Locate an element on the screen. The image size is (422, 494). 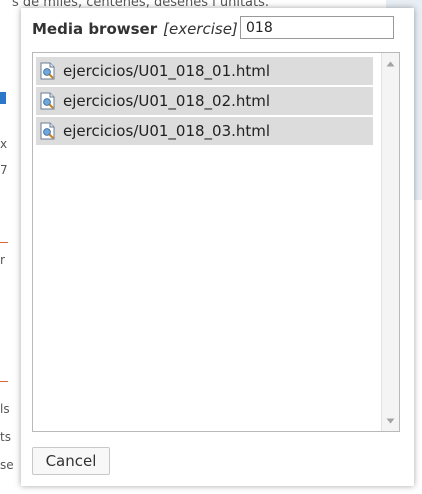
scroll-down-arrow-icon is located at coordinates (390, 420).